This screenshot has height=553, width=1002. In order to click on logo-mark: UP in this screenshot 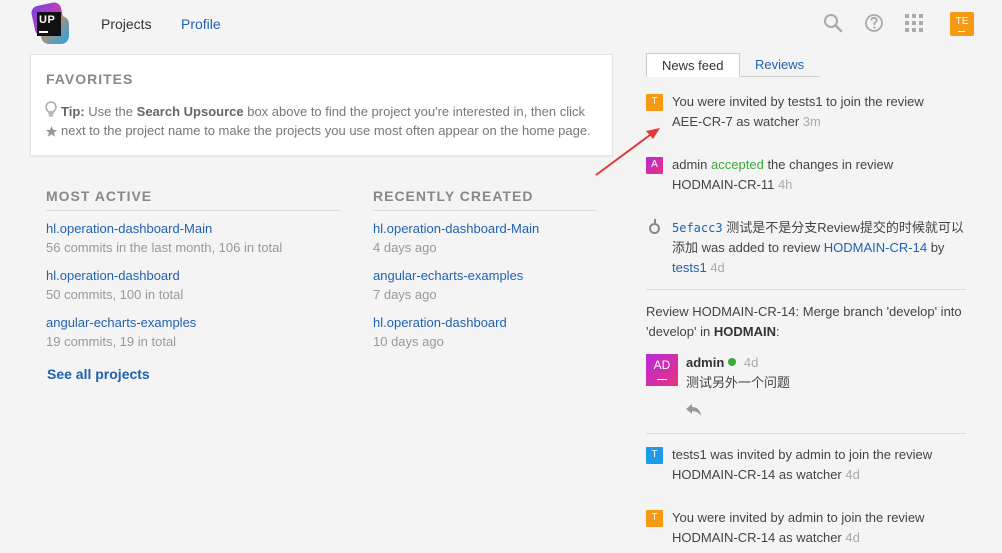, I will do `click(49, 24)`.